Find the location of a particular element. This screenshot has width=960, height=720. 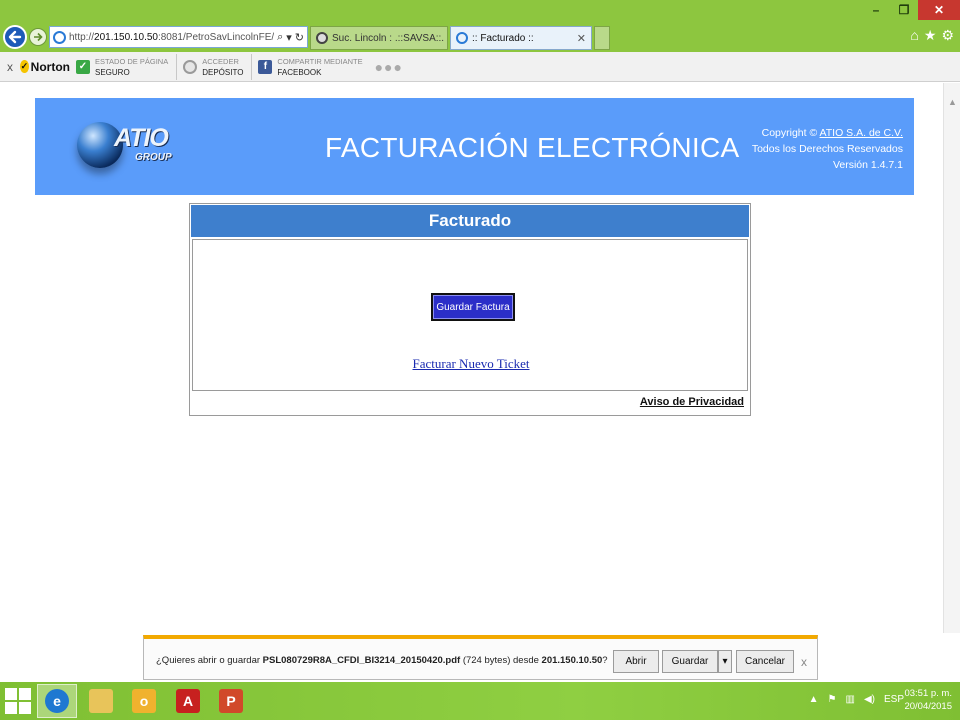

download-host: 201.150.10.50 is located at coordinates (572, 660).